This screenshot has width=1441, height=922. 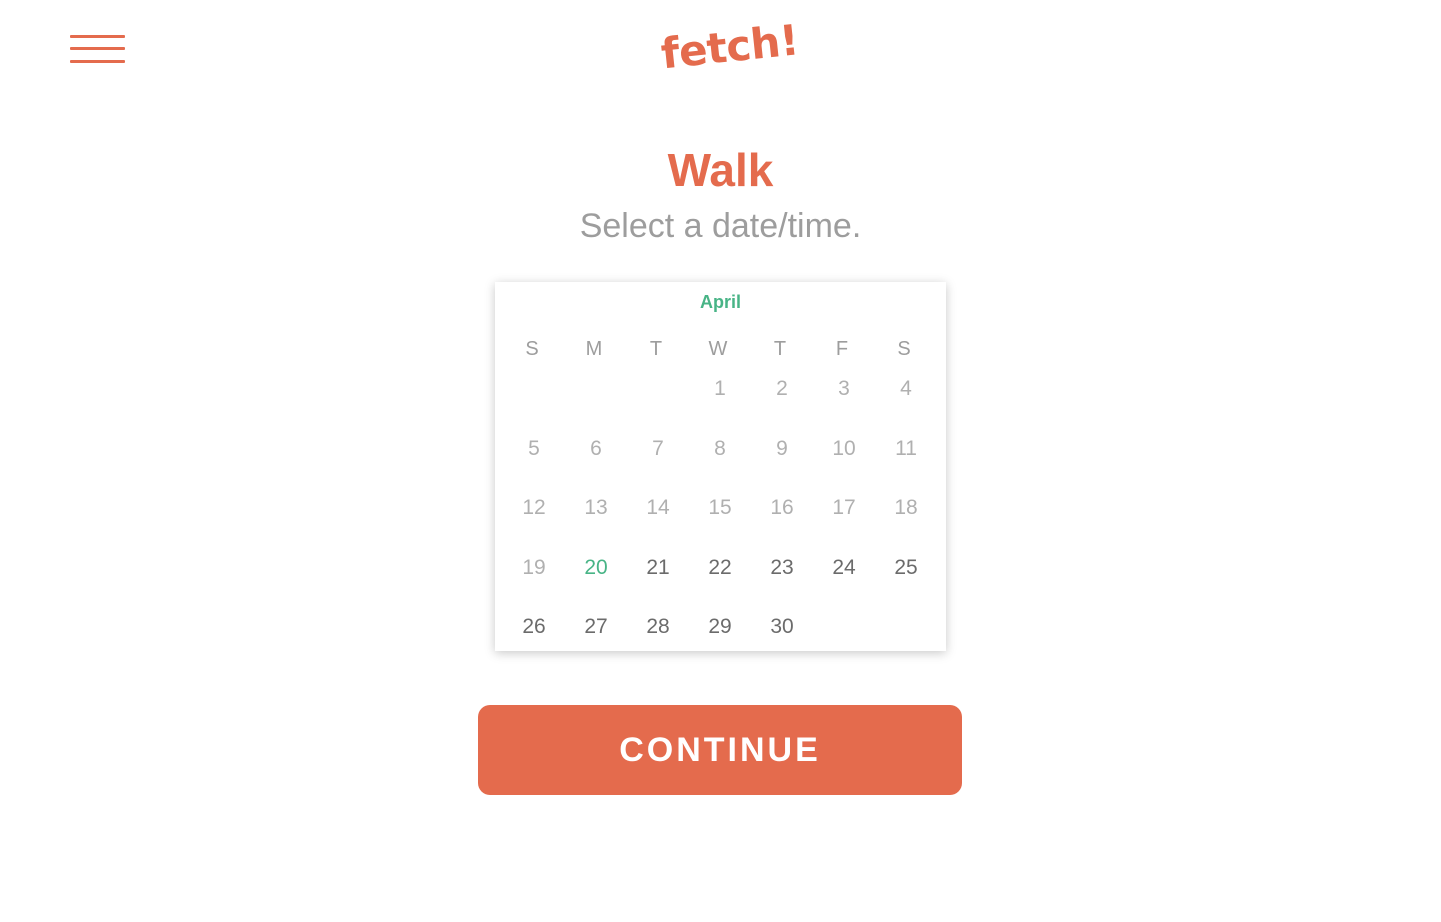 What do you see at coordinates (720, 448) in the screenshot?
I see `calendar-day-8: 8` at bounding box center [720, 448].